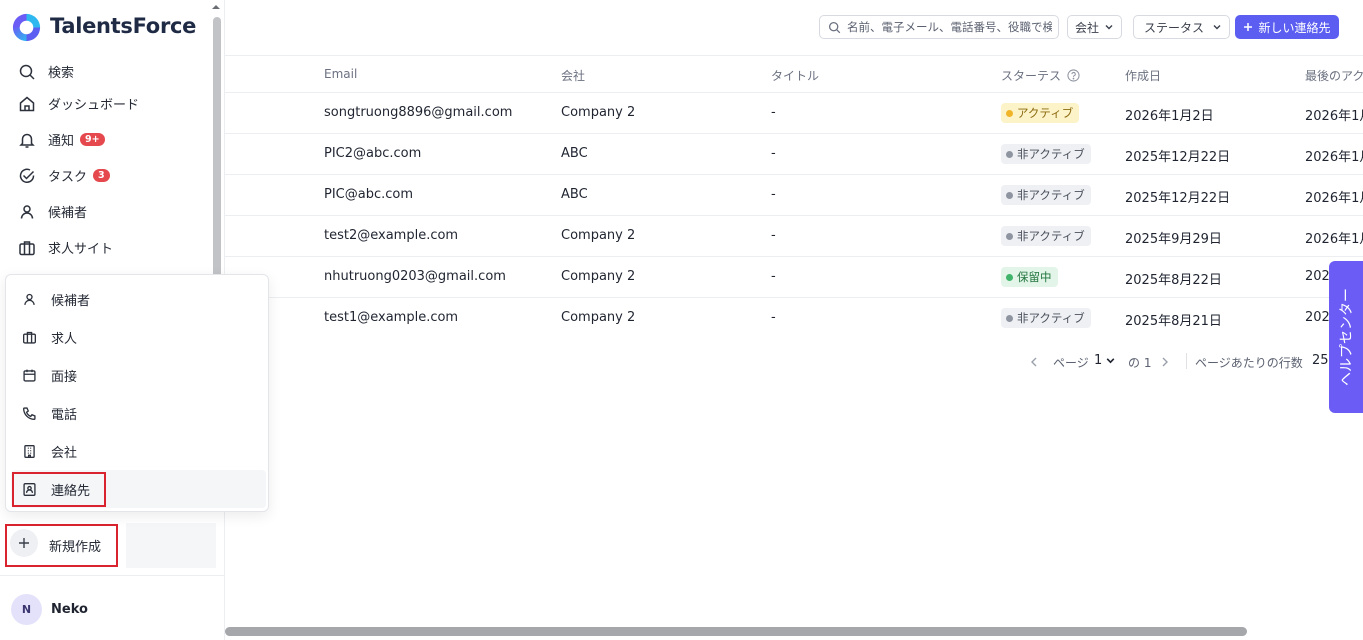 The width and height of the screenshot is (1363, 640). Describe the element at coordinates (65, 247) in the screenshot. I see `sidebar-item-job-sites: 求人サイト` at that location.